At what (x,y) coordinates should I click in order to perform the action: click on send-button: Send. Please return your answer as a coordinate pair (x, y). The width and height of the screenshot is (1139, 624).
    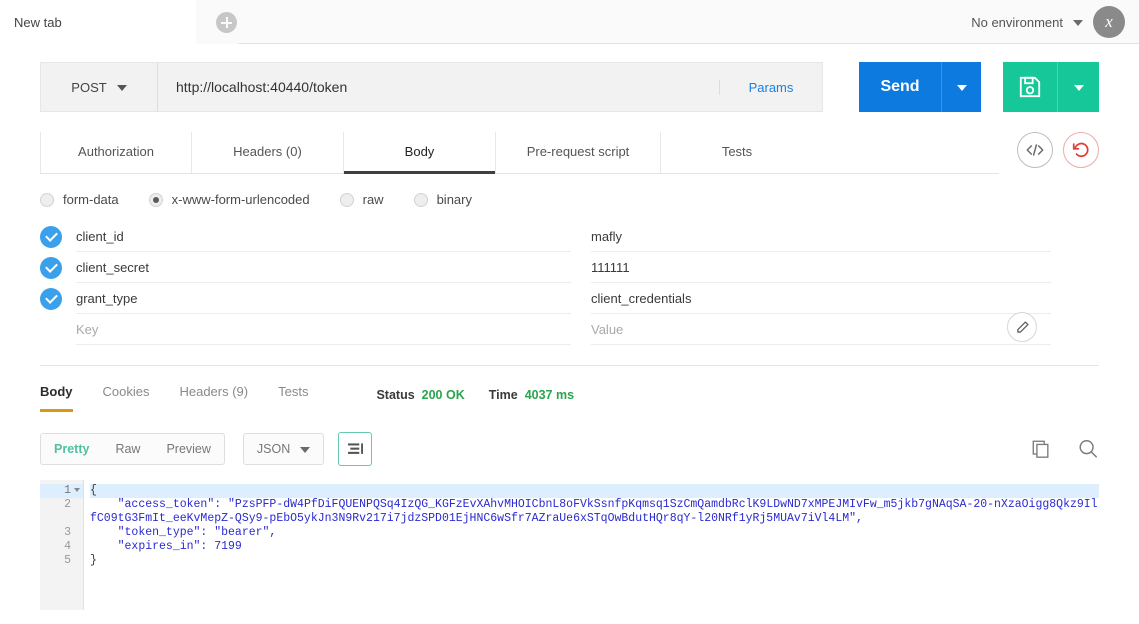
    Looking at the image, I should click on (900, 87).